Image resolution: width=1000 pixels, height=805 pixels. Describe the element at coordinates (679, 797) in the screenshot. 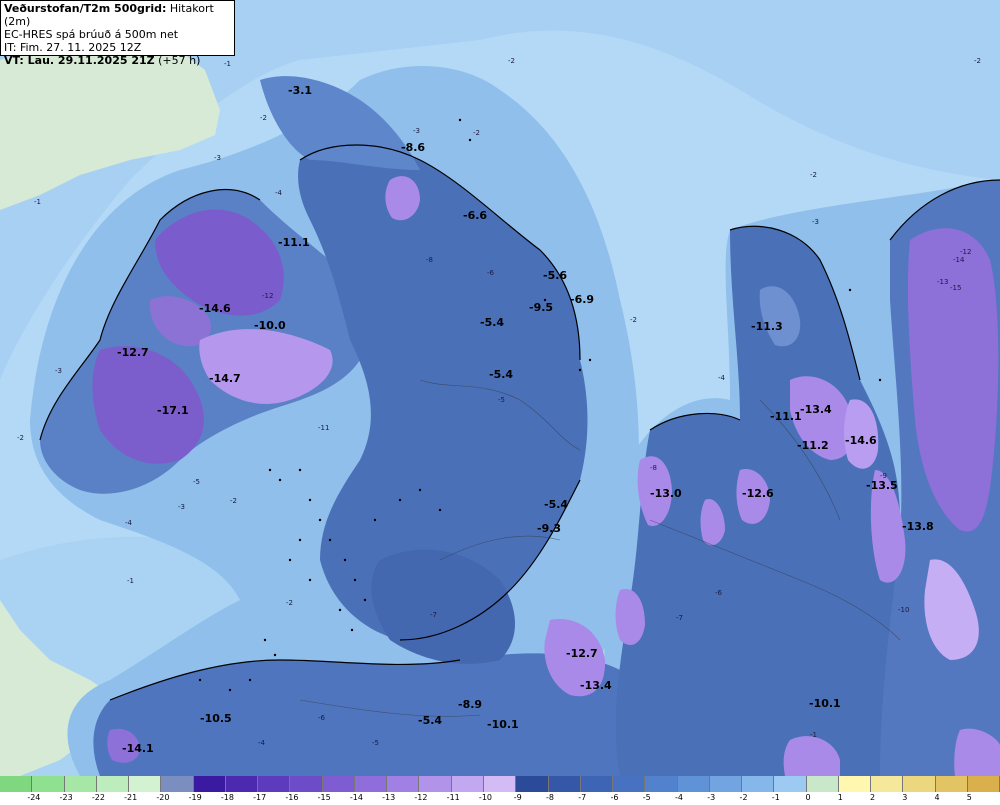

I see `legend-tick-label: -4` at that location.